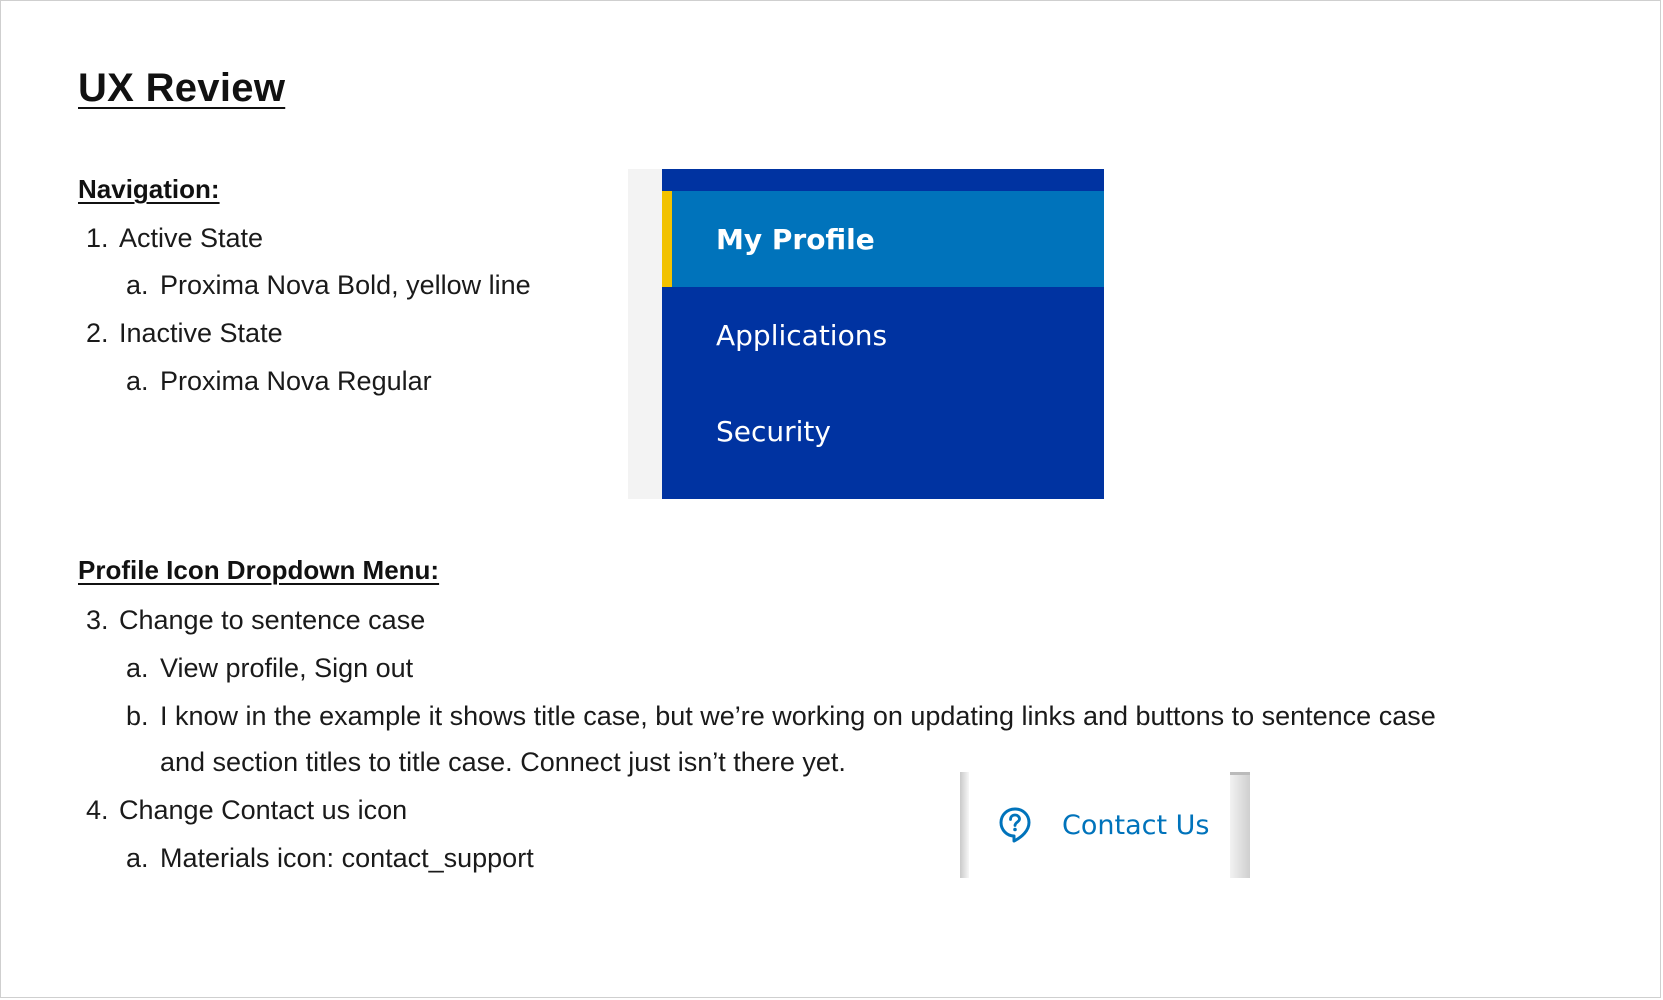 The height and width of the screenshot is (1000, 1663). Describe the element at coordinates (667, 239) in the screenshot. I see `active-indicator` at that location.